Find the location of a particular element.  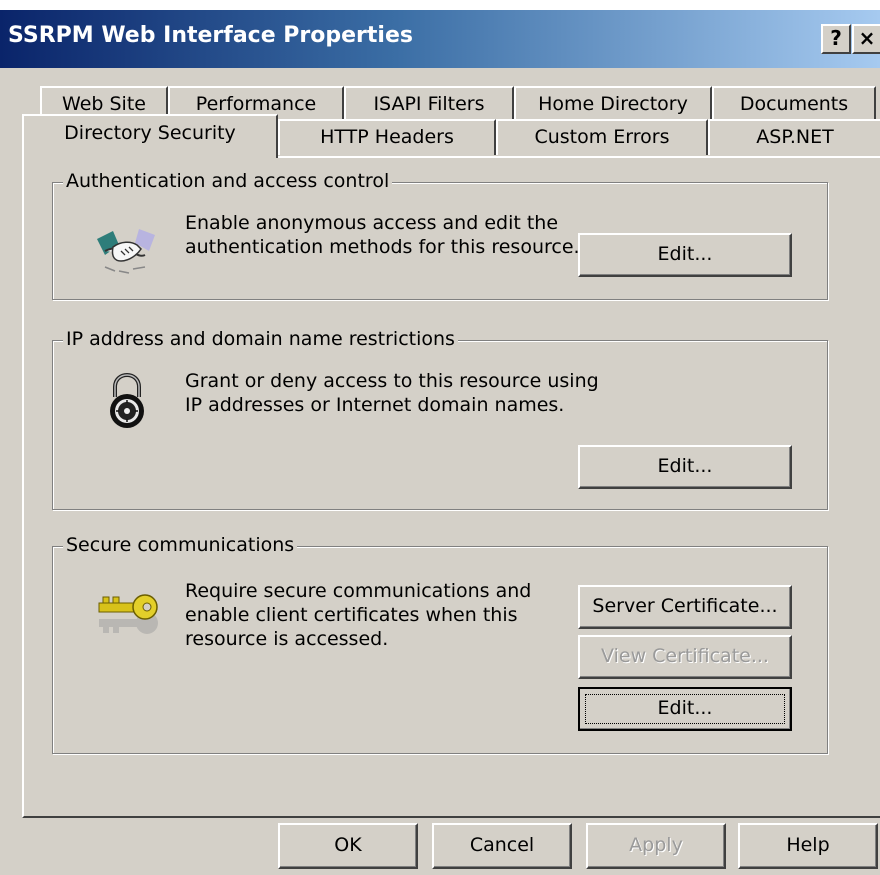

ok-label: OK is located at coordinates (348, 845).